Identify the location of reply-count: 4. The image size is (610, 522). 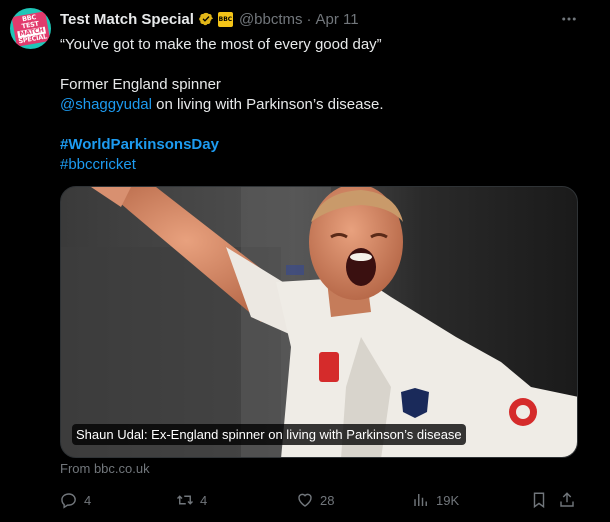
(88, 500).